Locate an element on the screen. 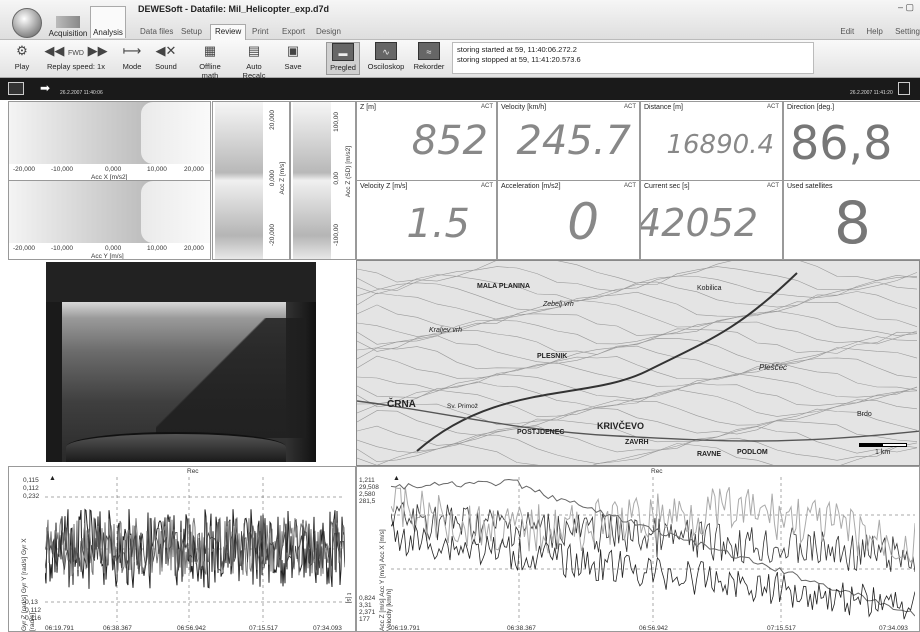 Image resolution: width=920 pixels, height=632 pixels. cockpit-video is located at coordinates (181, 362).